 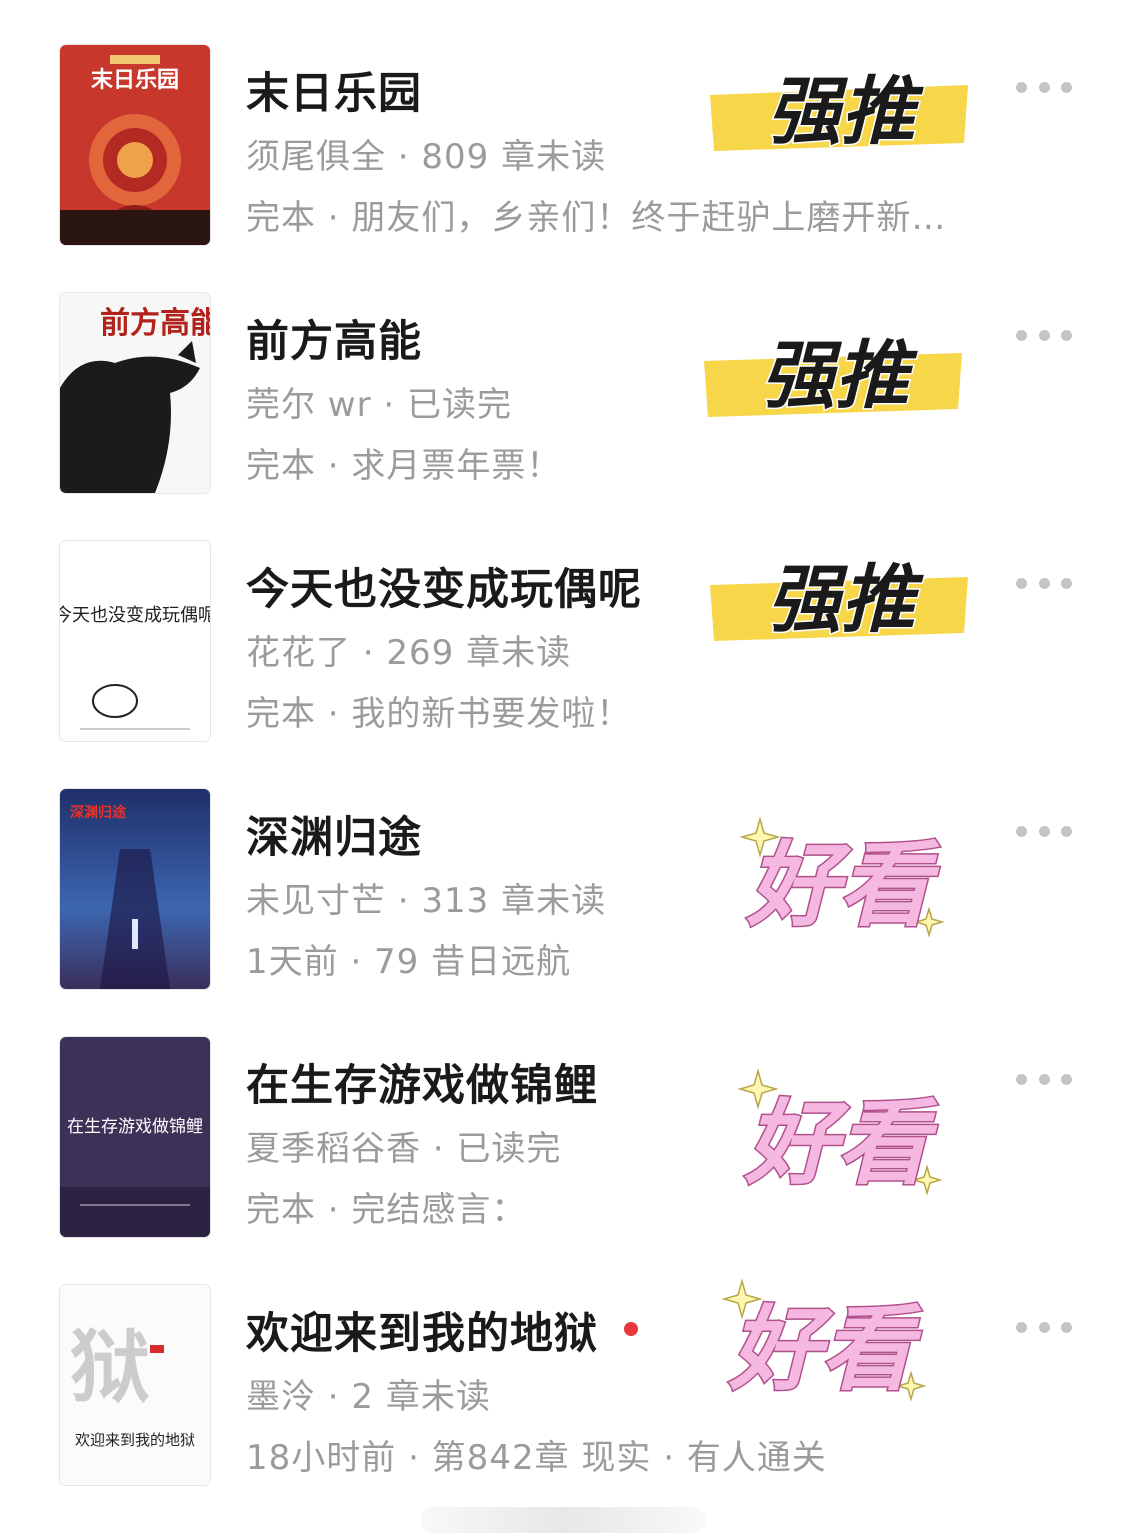 I want to click on book-meta: 夏季稻谷香 · 已读完, so click(x=404, y=1149).